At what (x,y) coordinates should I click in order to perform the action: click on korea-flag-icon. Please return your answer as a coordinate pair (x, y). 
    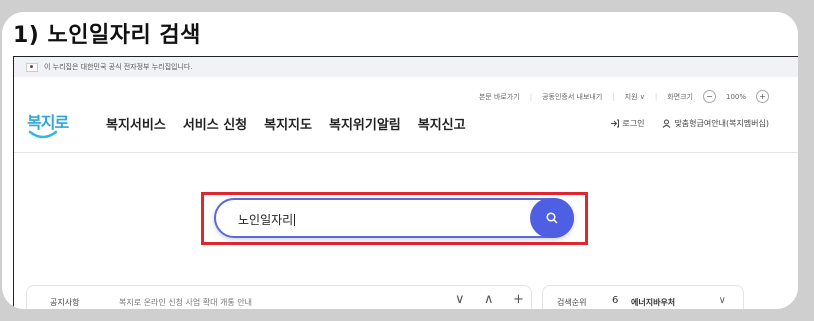
    Looking at the image, I should click on (32, 67).